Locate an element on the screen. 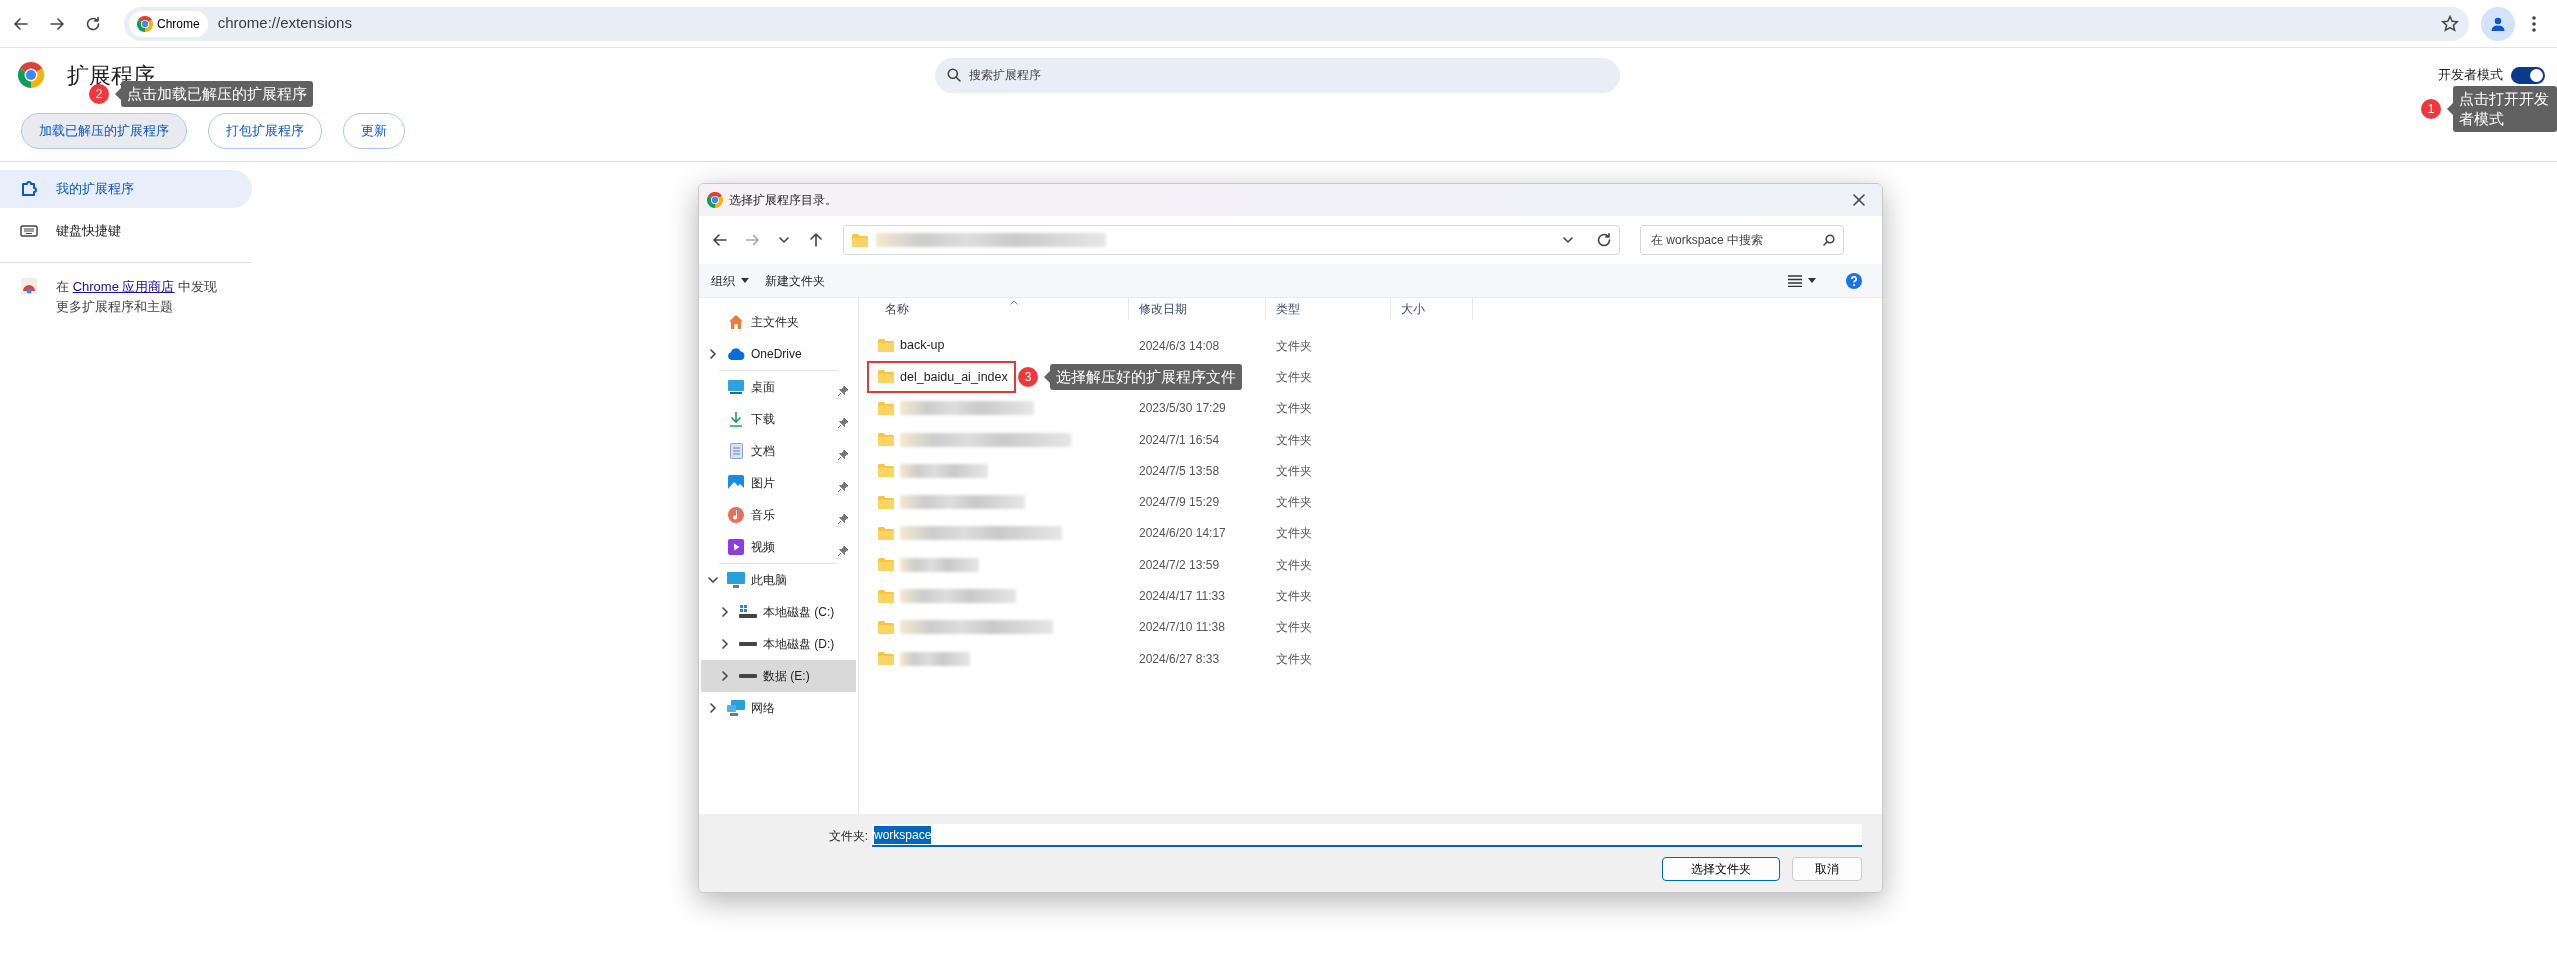 The height and width of the screenshot is (967, 2557). date-text: 2024/7/2 13:59 is located at coordinates (1179, 564).